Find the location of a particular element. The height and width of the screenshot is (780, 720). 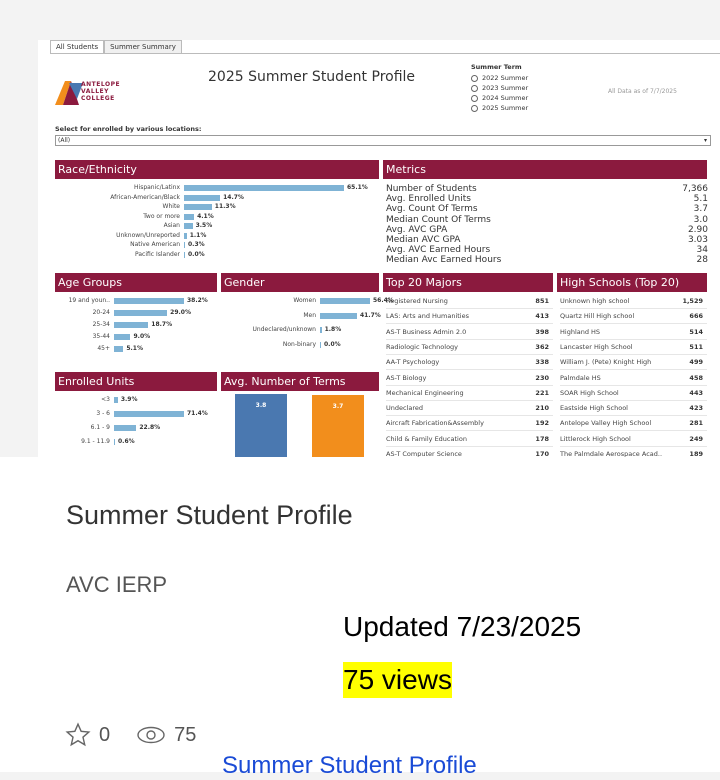

high-school-row: The Palmdale Aerospace Acad.. 189 is located at coordinates (633, 452).